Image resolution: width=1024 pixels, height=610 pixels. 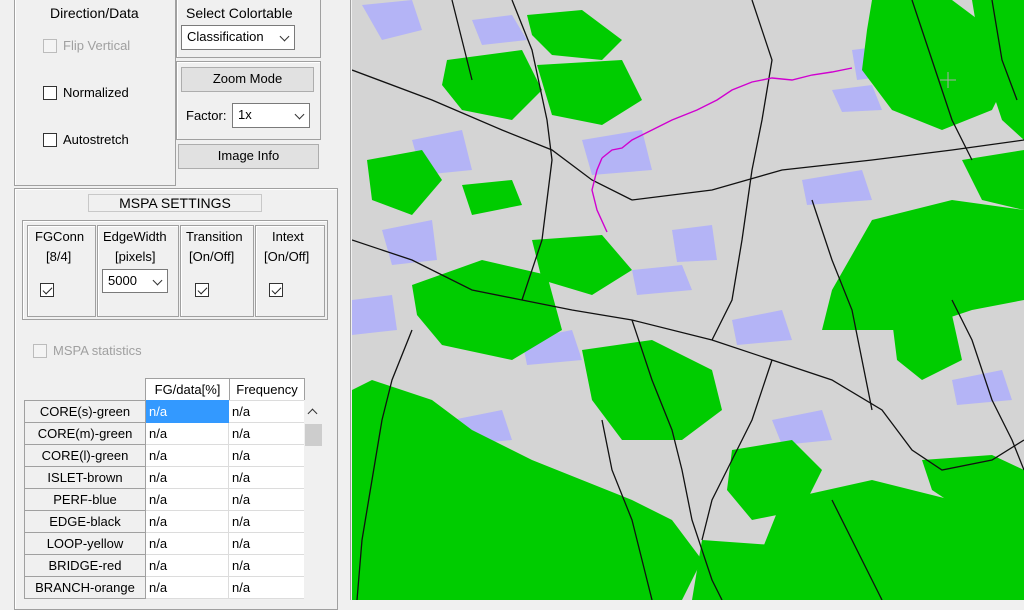 I want to click on table-row: LOOP-yellow n/a n/a, so click(x=168, y=543).